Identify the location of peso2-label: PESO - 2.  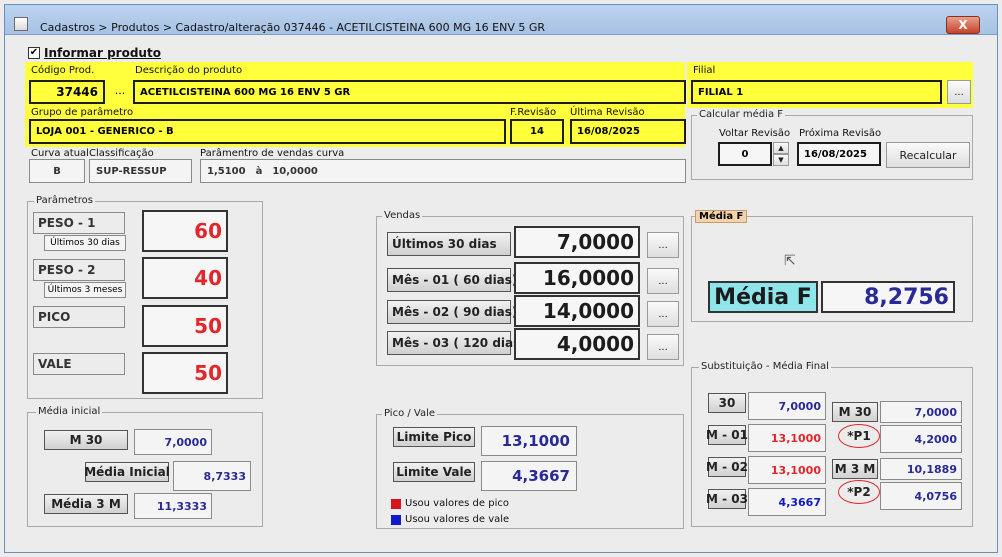
(79, 270).